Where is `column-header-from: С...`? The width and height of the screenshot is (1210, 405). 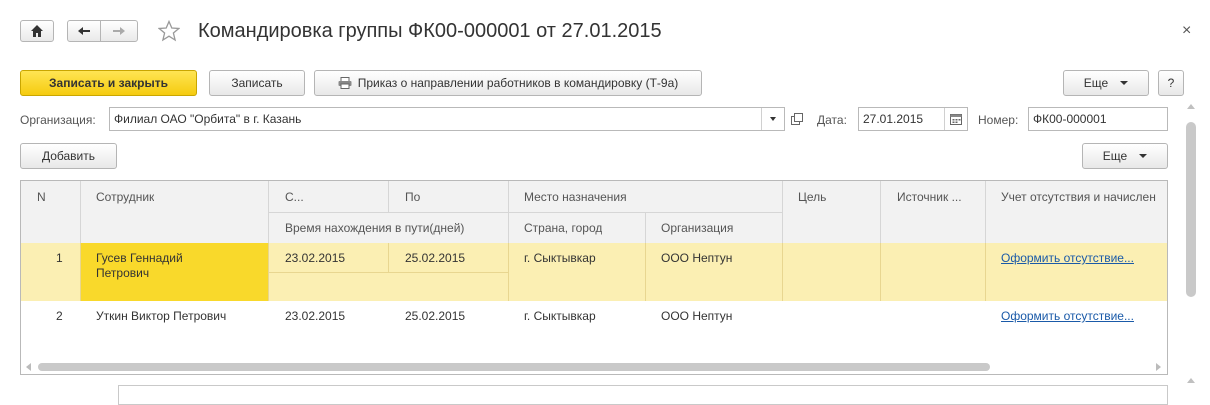 column-header-from: С... is located at coordinates (294, 197).